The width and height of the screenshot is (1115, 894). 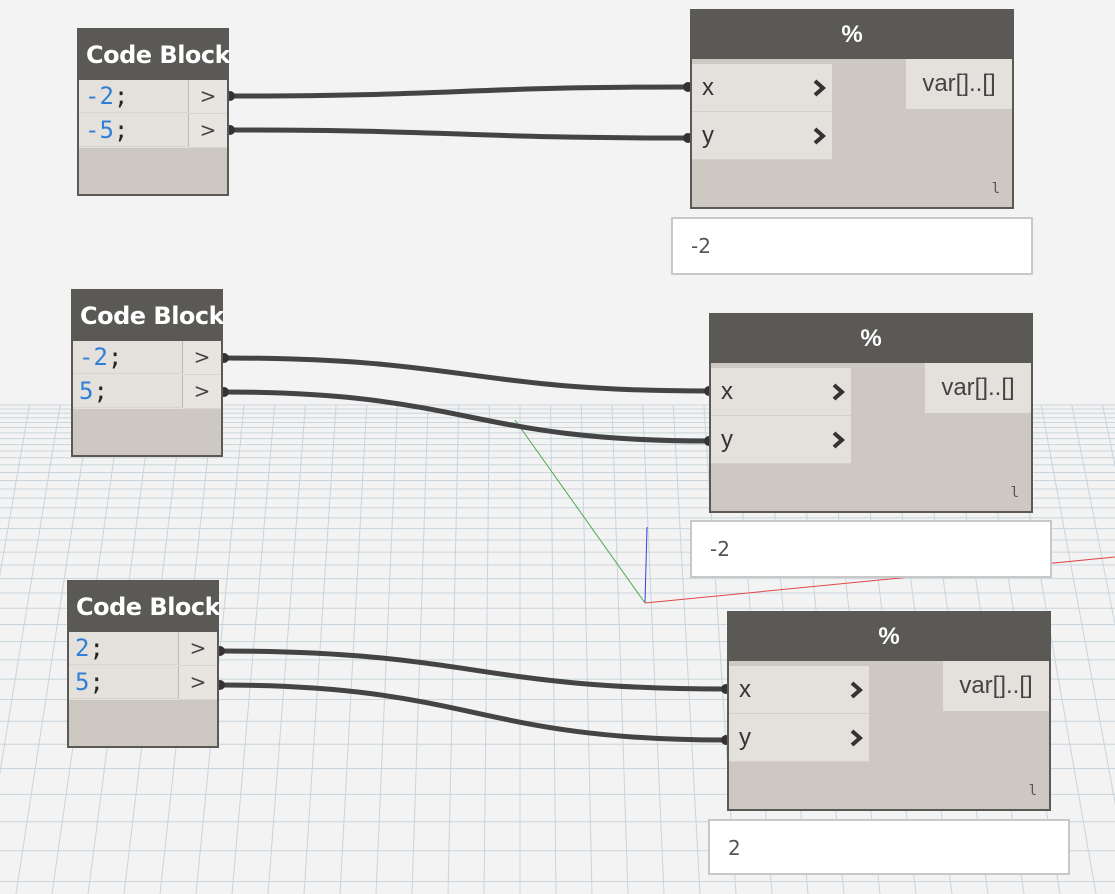 What do you see at coordinates (99, 130) in the screenshot?
I see `number-literal: -5` at bounding box center [99, 130].